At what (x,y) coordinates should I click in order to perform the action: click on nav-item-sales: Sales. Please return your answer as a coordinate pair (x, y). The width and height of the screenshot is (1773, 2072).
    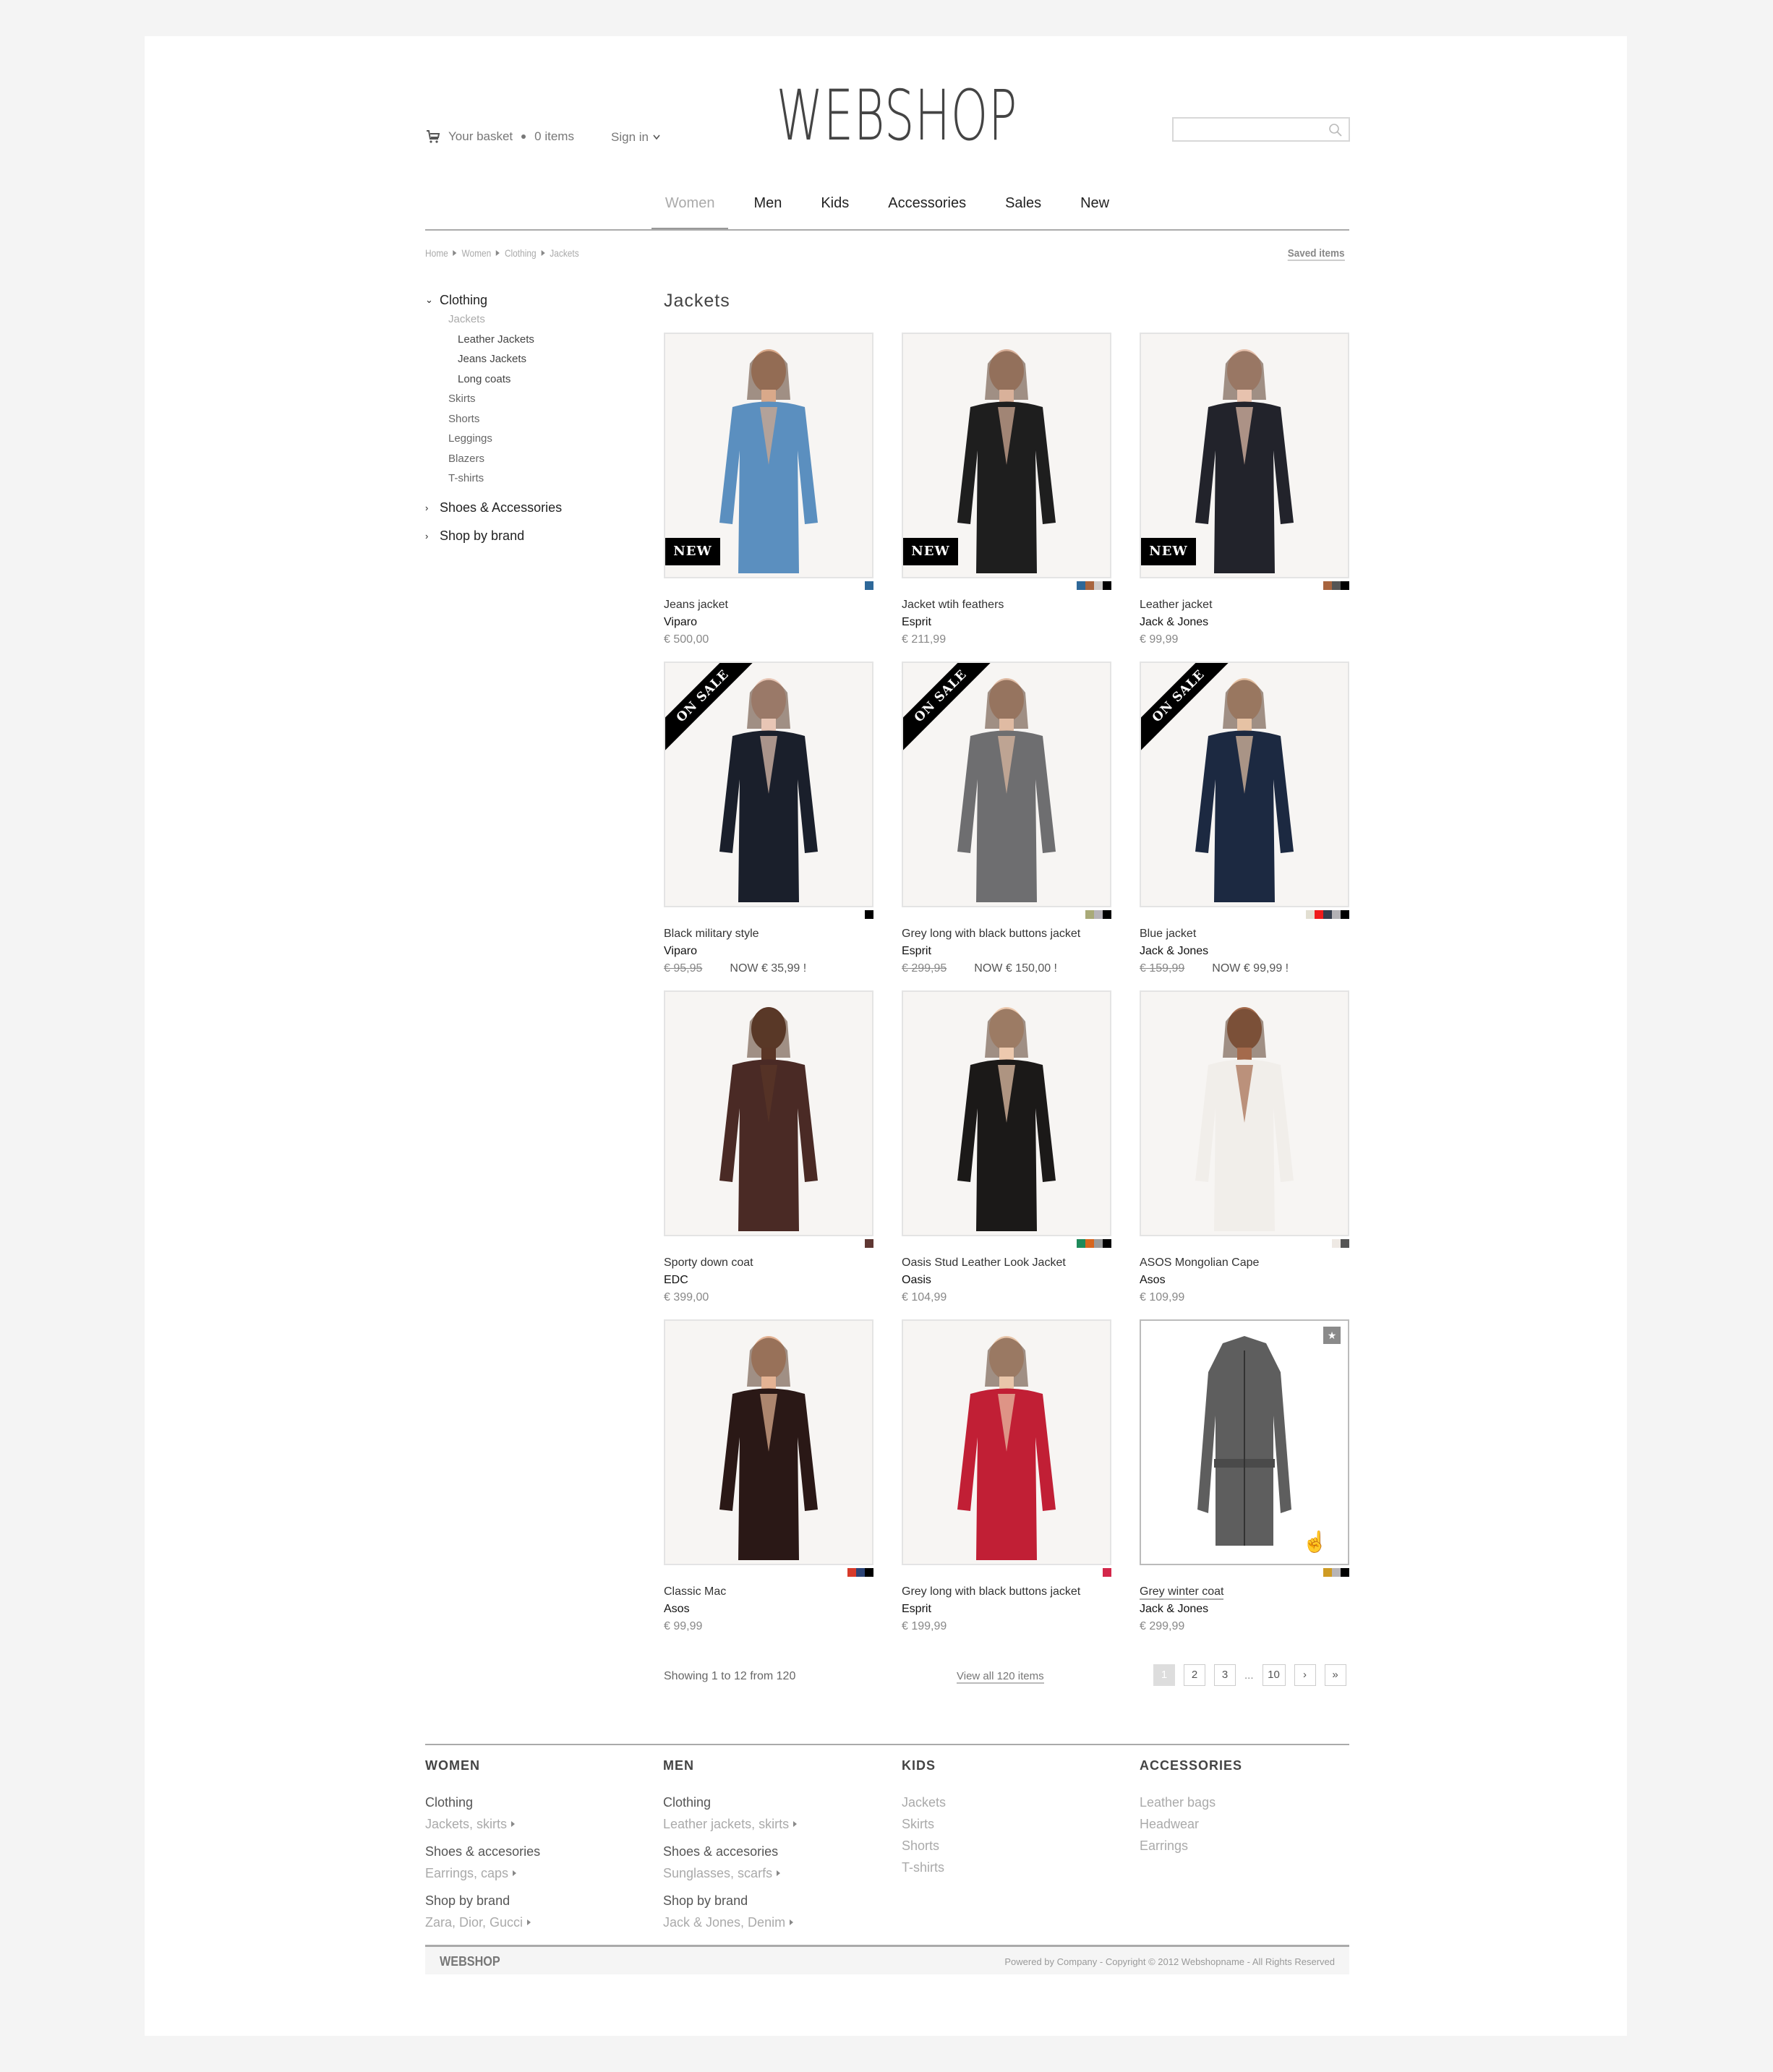
    Looking at the image, I should click on (1023, 212).